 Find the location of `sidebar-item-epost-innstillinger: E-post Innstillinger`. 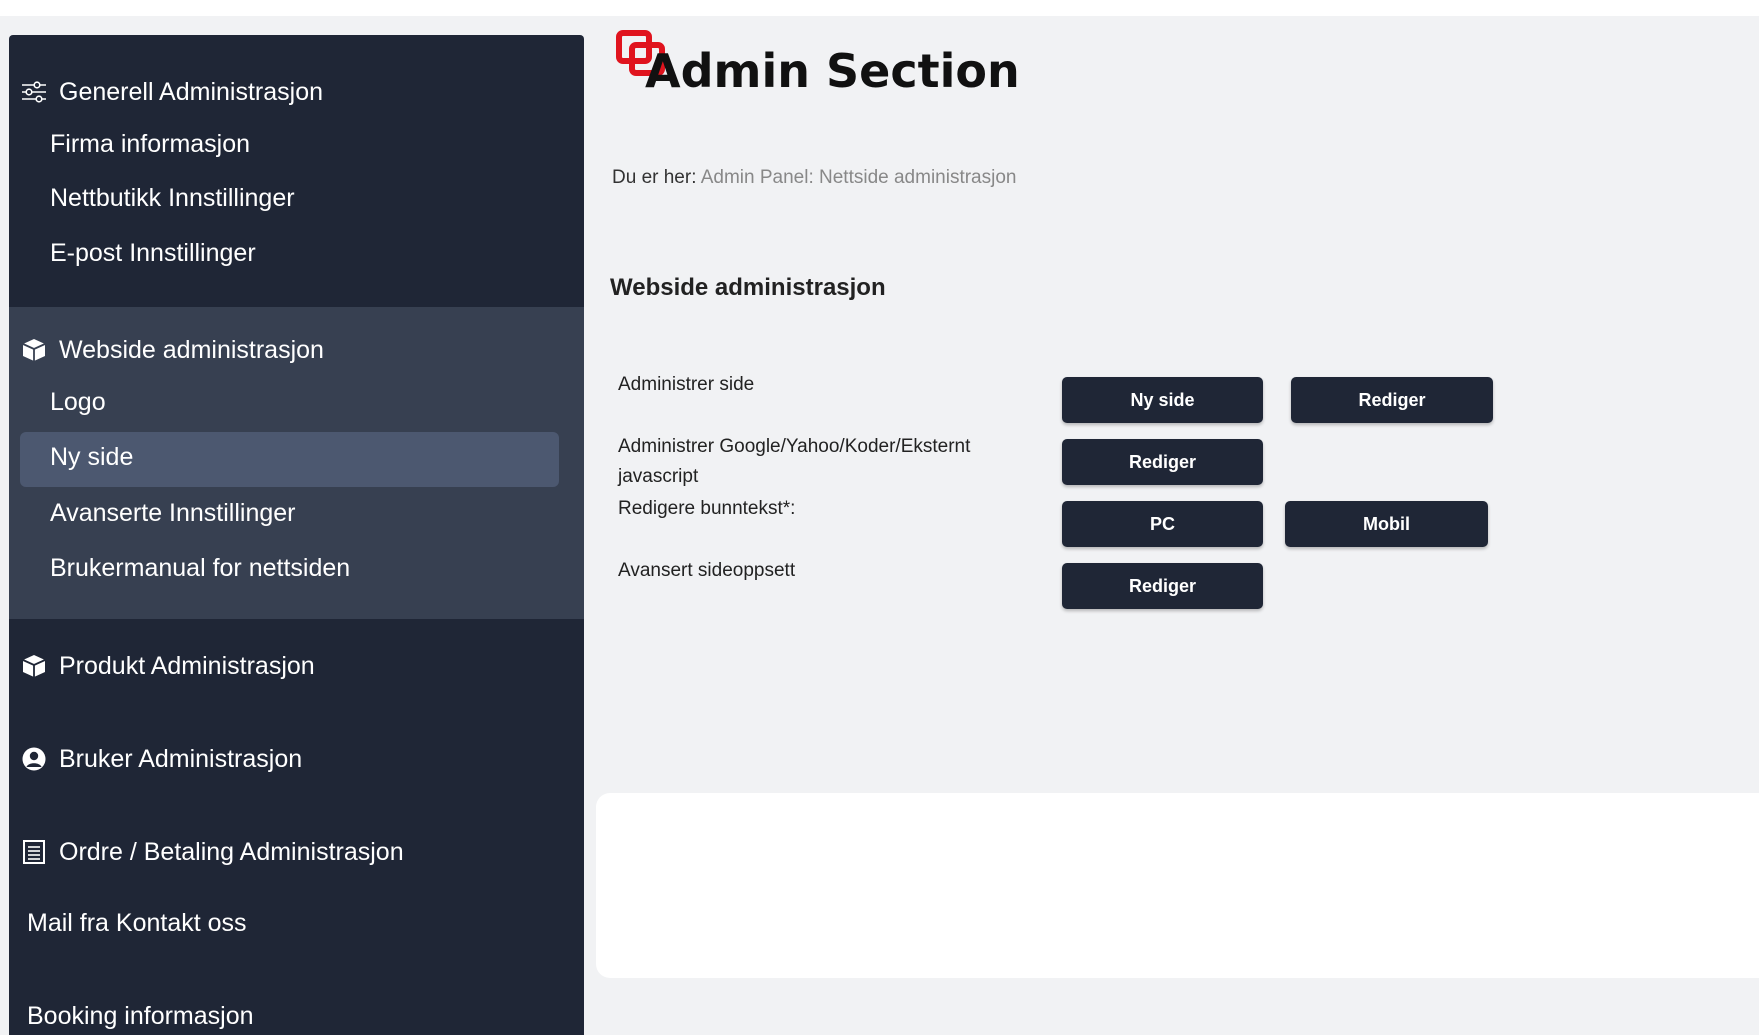

sidebar-item-epost-innstillinger: E-post Innstillinger is located at coordinates (153, 253).